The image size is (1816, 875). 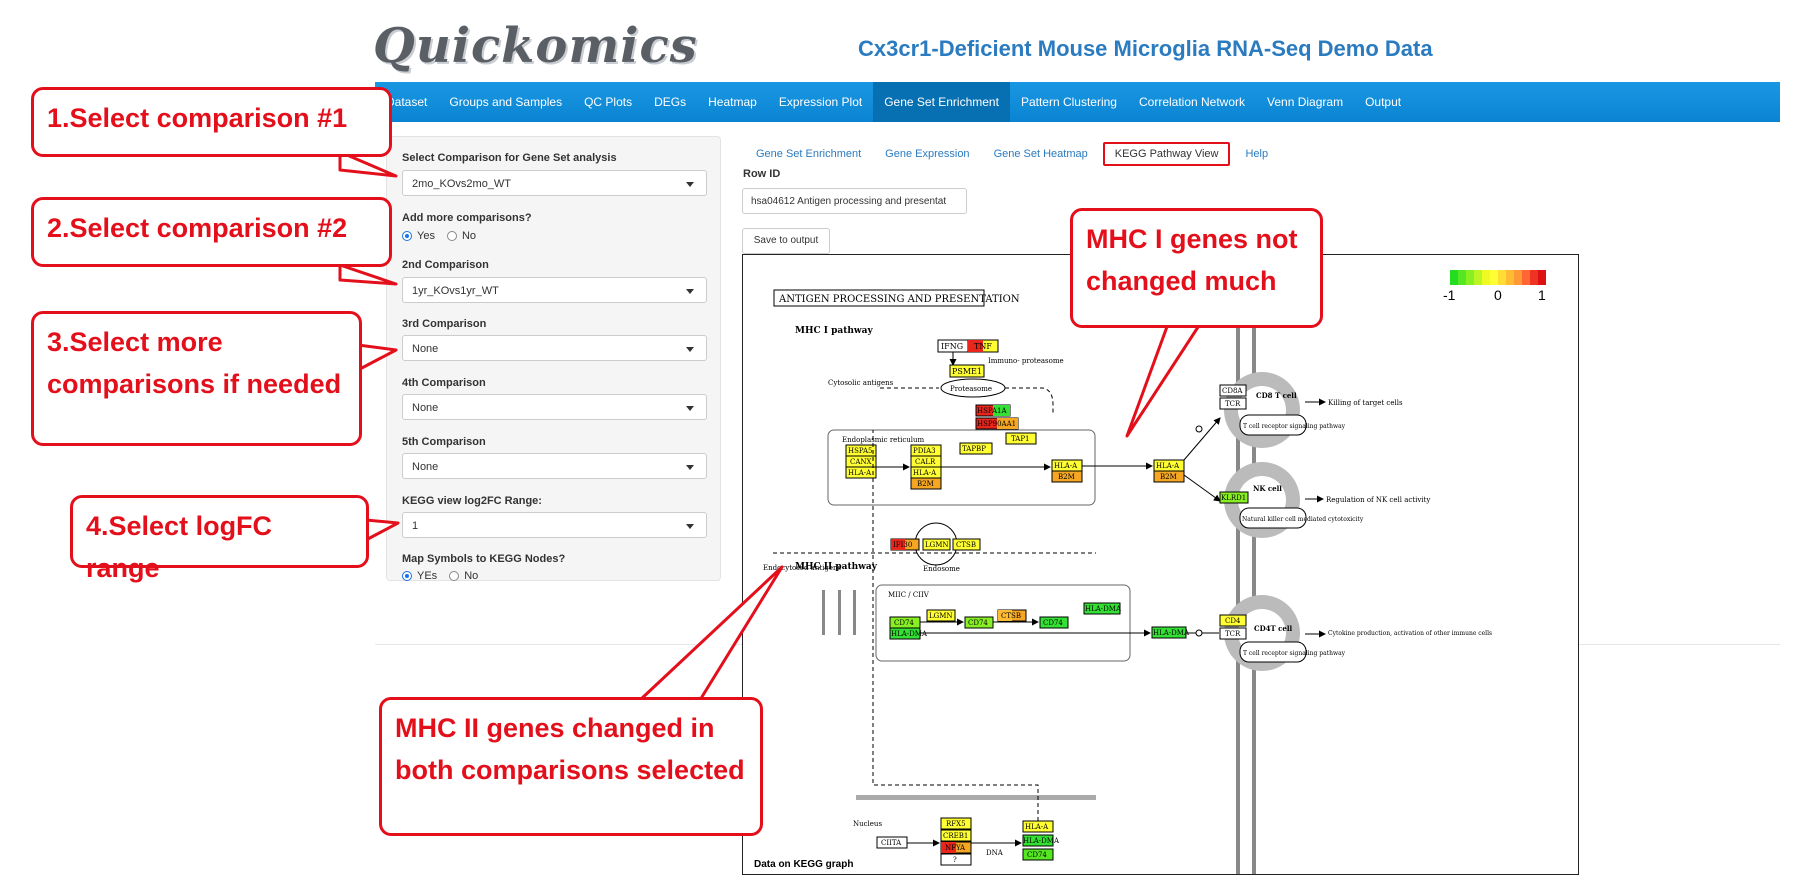 What do you see at coordinates (554, 407) in the screenshot?
I see `comparison4-select: None` at bounding box center [554, 407].